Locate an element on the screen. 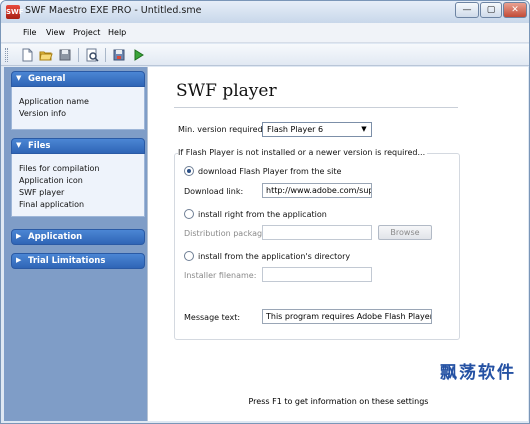 The height and width of the screenshot is (424, 530). sidebar-section-label: General is located at coordinates (47, 79).